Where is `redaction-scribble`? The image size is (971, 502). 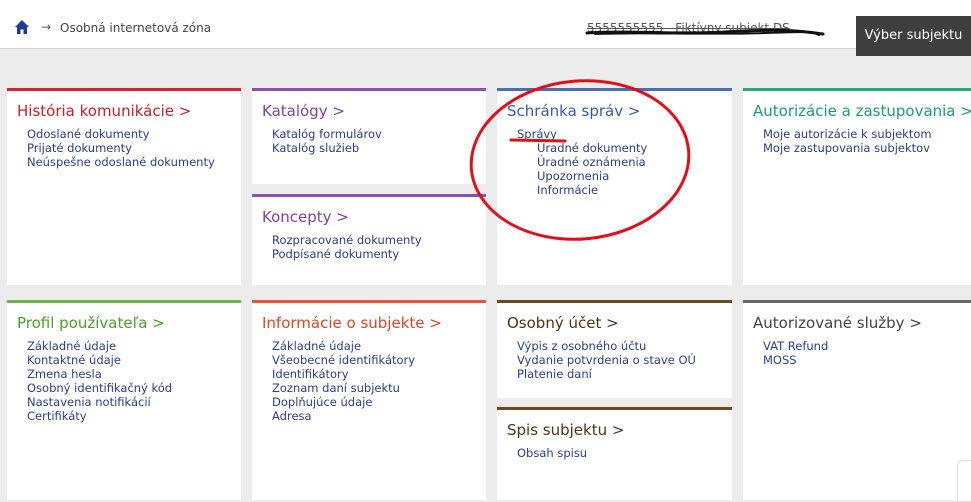 redaction-scribble is located at coordinates (705, 32).